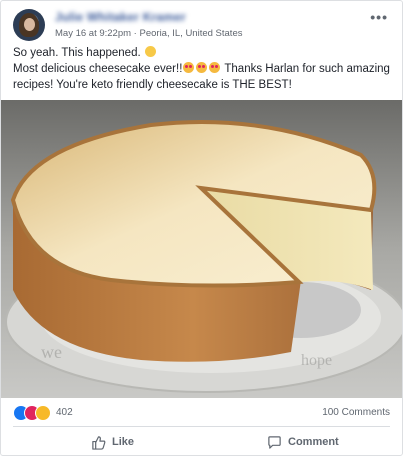 Image resolution: width=403 pixels, height=457 pixels. What do you see at coordinates (356, 412) in the screenshot?
I see `comments-count: 100 Comments` at bounding box center [356, 412].